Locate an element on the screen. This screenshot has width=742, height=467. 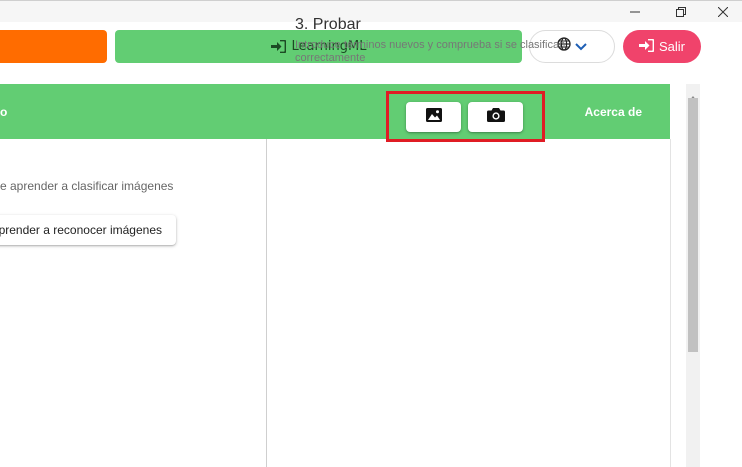
exit-label: Salir is located at coordinates (671, 46).